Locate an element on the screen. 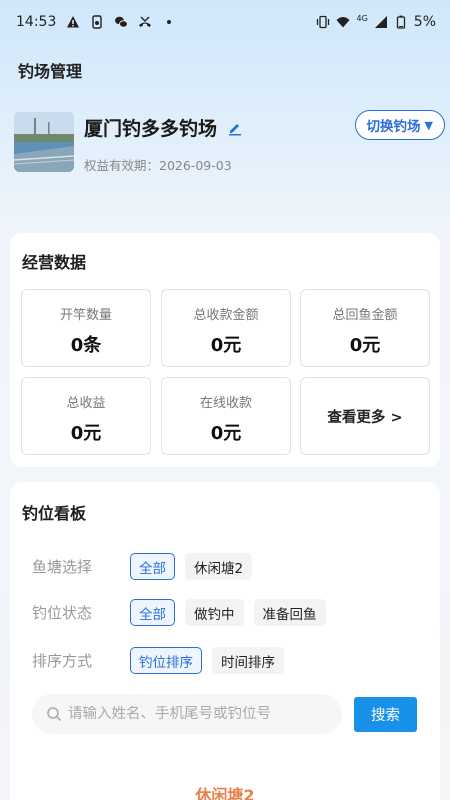 Image resolution: width=450 pixels, height=800 pixels. pond-section-heading: 休闲塘2 is located at coordinates (225, 793).